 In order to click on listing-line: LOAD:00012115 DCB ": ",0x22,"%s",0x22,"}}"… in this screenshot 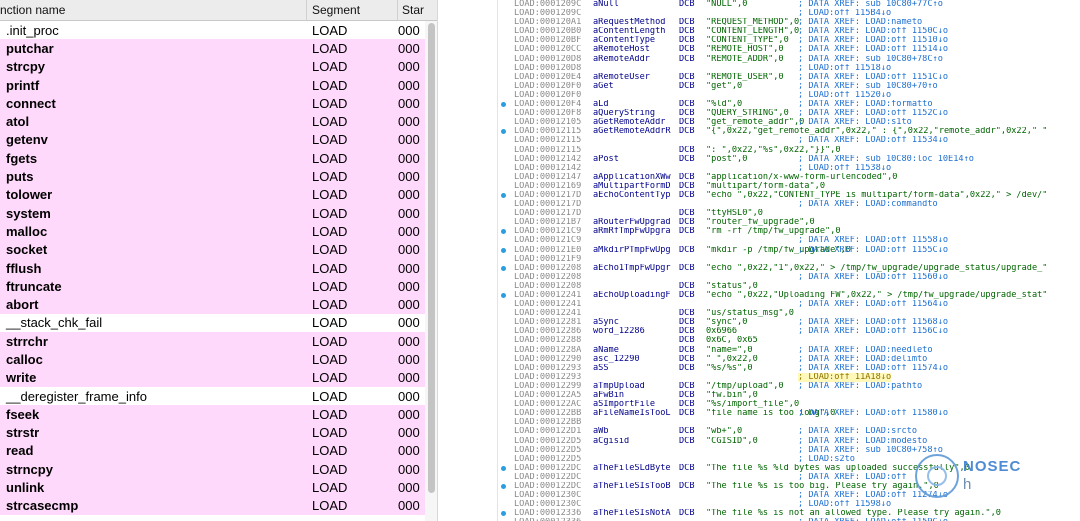, I will do `click(789, 150)`.